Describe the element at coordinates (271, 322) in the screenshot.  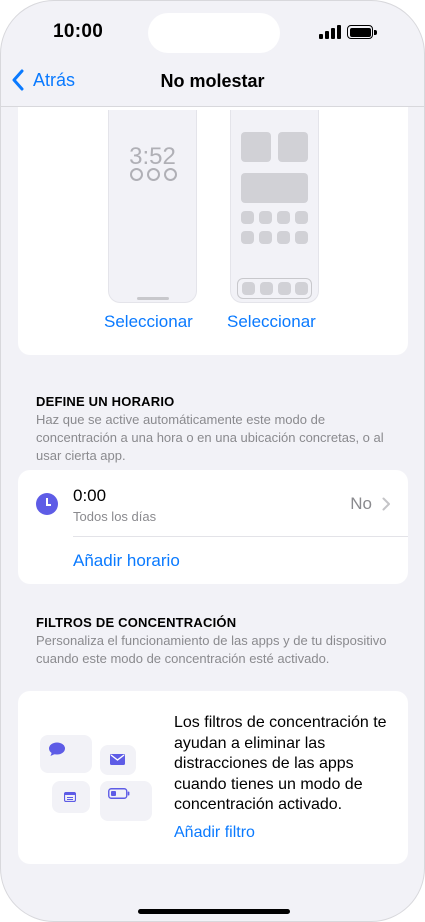
I see `select-home-screen-button: Seleccionar` at that location.